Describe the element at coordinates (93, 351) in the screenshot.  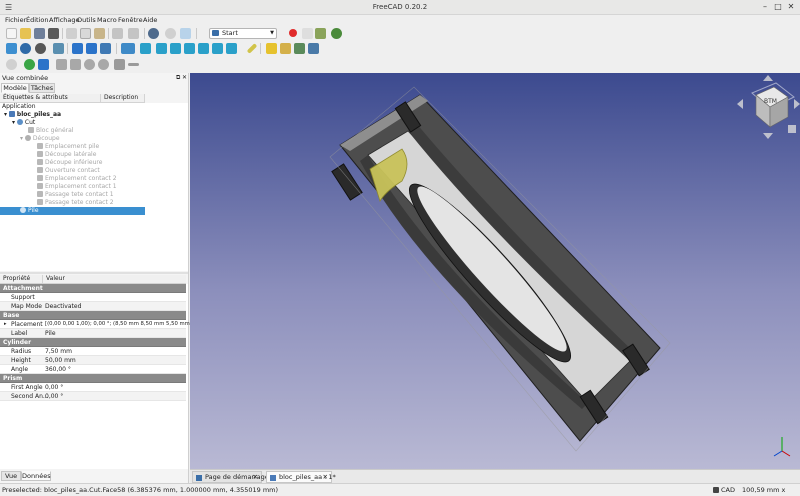
I see `prop-row-radius: Radius 7,50 mm` at that location.